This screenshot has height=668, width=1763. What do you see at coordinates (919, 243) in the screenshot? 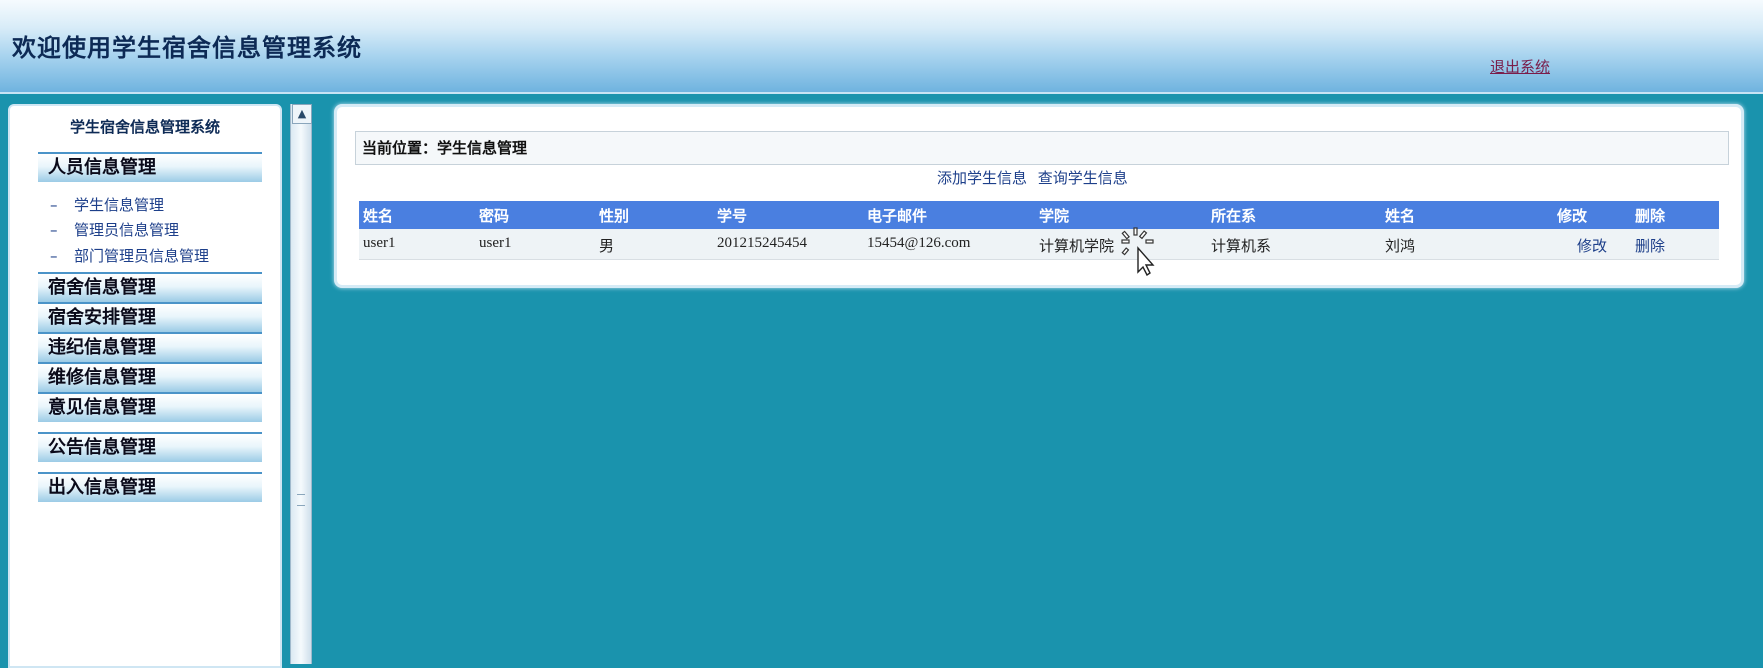
I see `cell-email: 15454@126.com` at bounding box center [919, 243].